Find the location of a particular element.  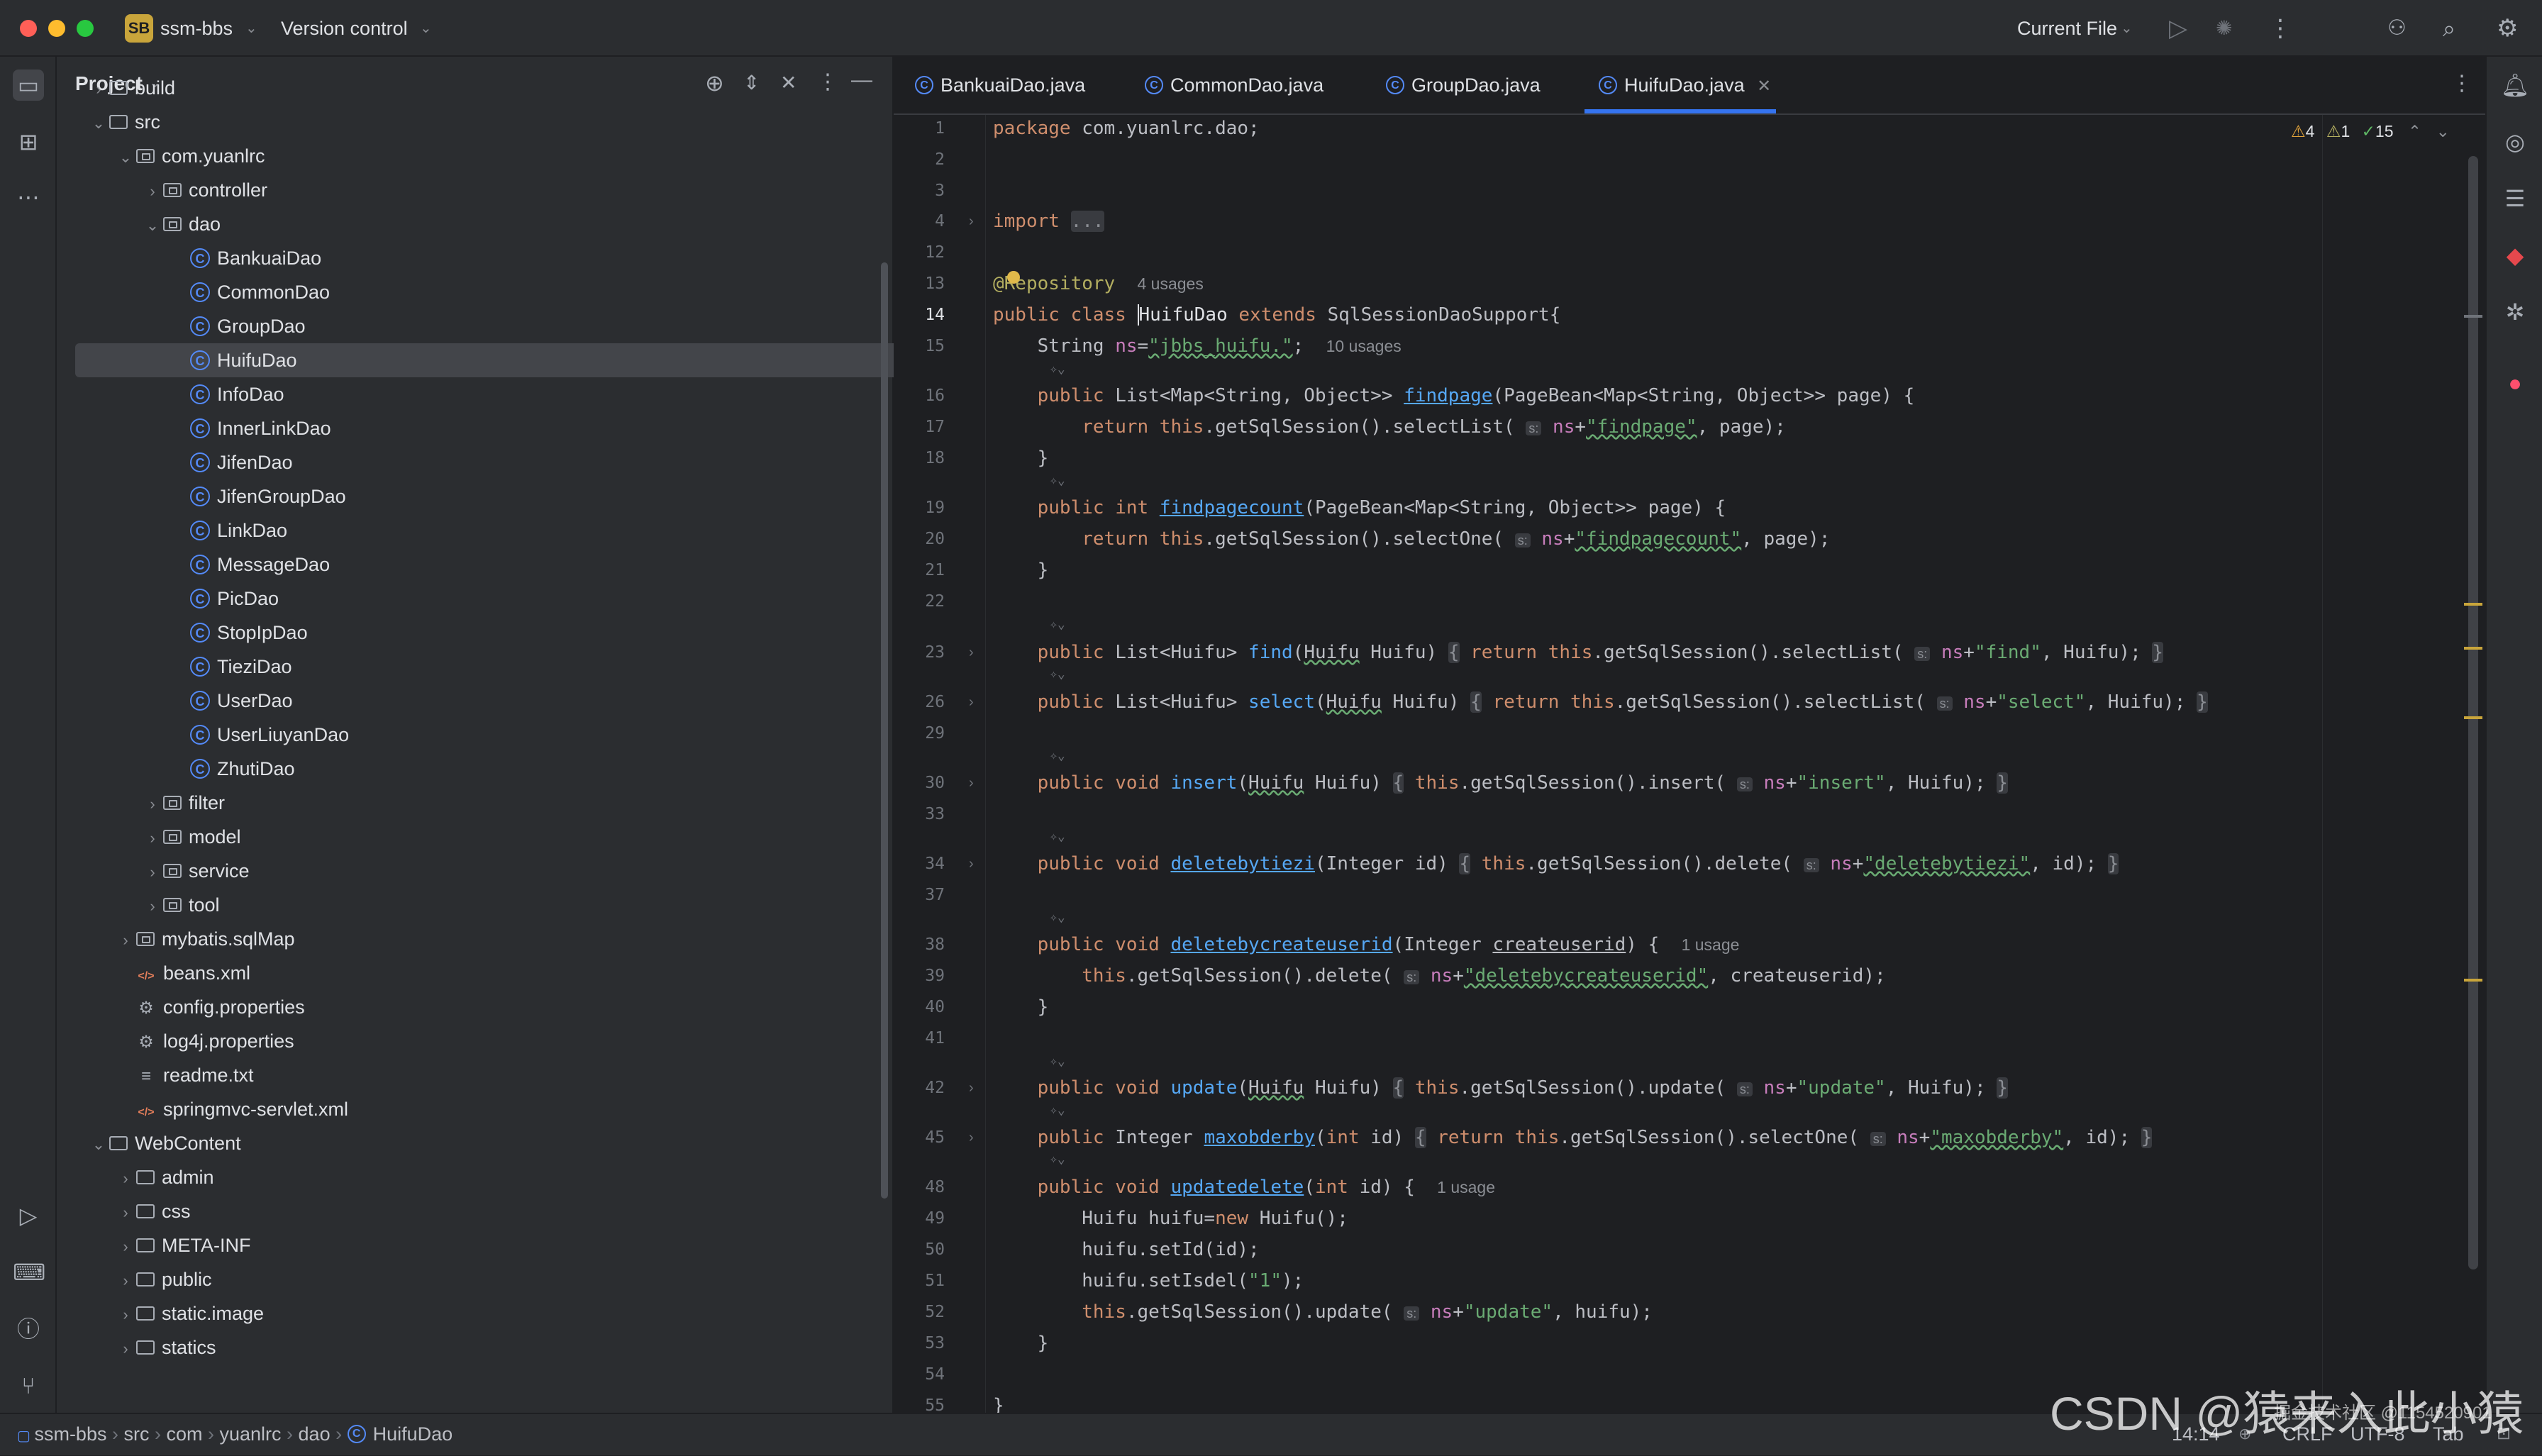

line-number: 37 is located at coordinates (920, 895).